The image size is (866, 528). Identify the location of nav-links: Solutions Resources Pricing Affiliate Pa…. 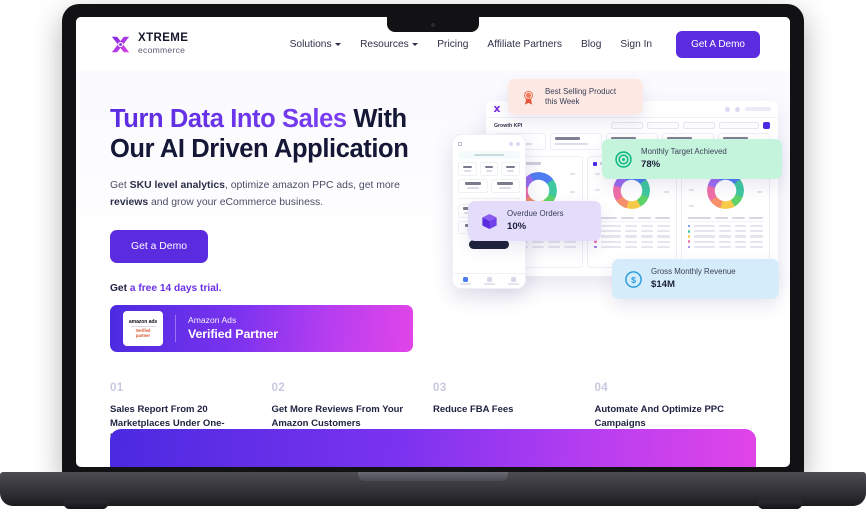
(524, 44).